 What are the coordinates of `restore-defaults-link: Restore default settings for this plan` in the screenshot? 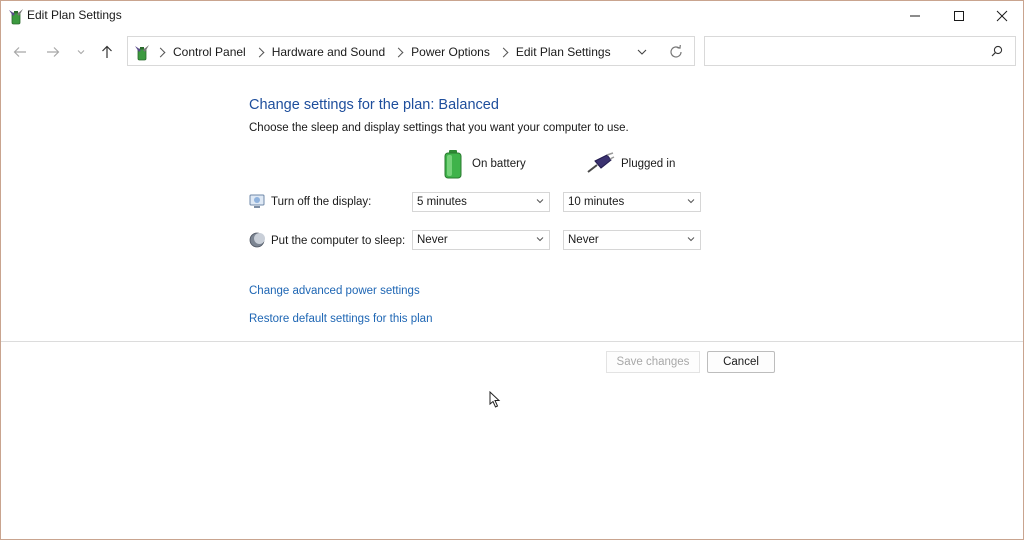 It's located at (340, 319).